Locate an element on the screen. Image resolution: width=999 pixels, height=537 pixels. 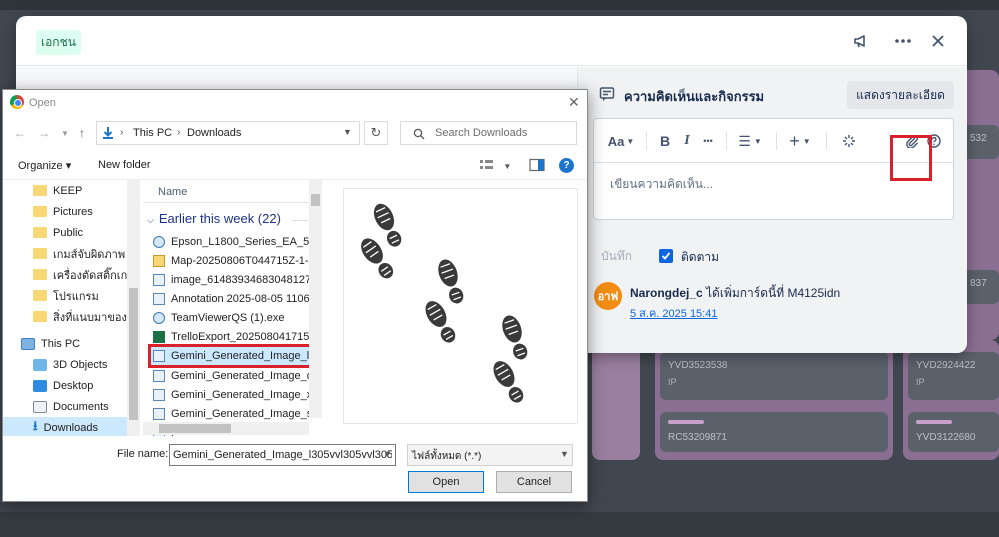
file-row: Map-20250806T044715Z-1-001 is located at coordinates (231, 261).